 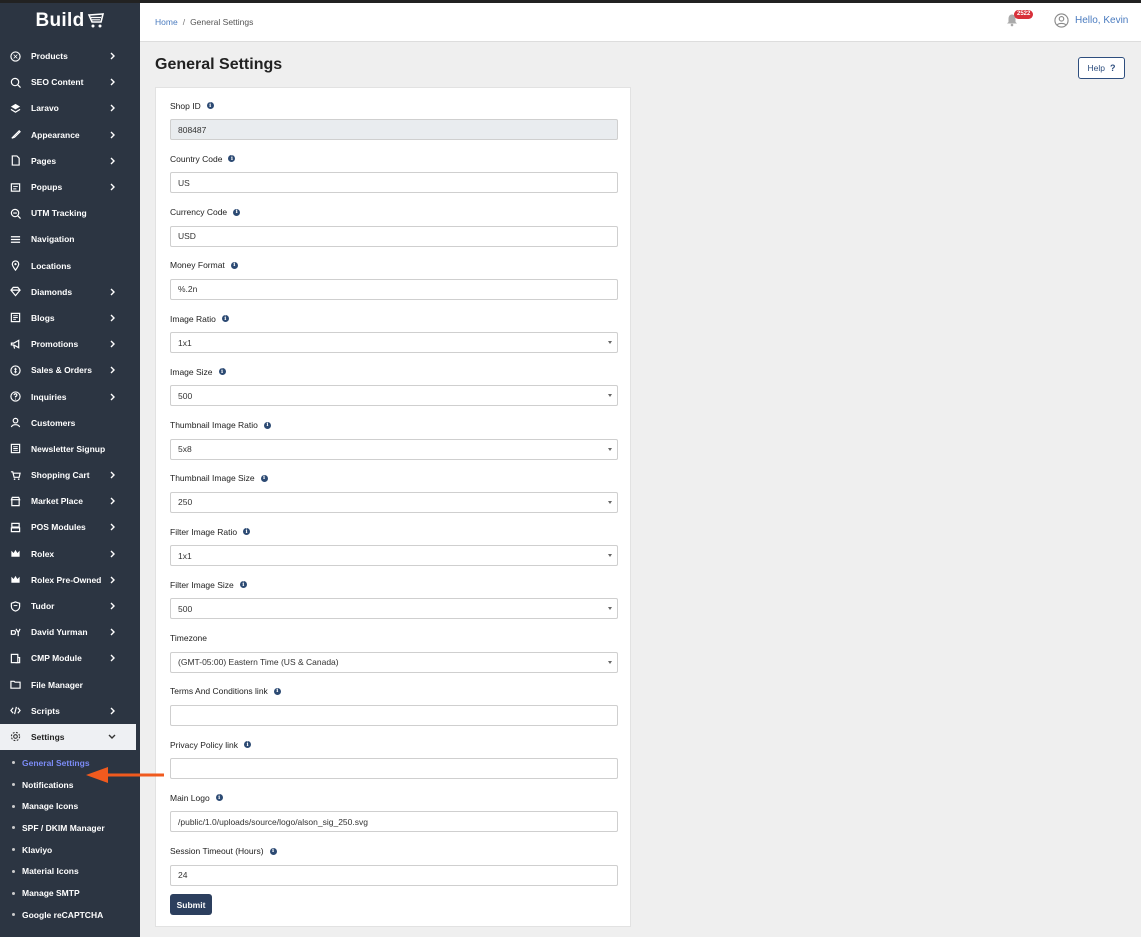 What do you see at coordinates (70, 82) in the screenshot?
I see `sidebar-item-seo-content: SEO Content` at bounding box center [70, 82].